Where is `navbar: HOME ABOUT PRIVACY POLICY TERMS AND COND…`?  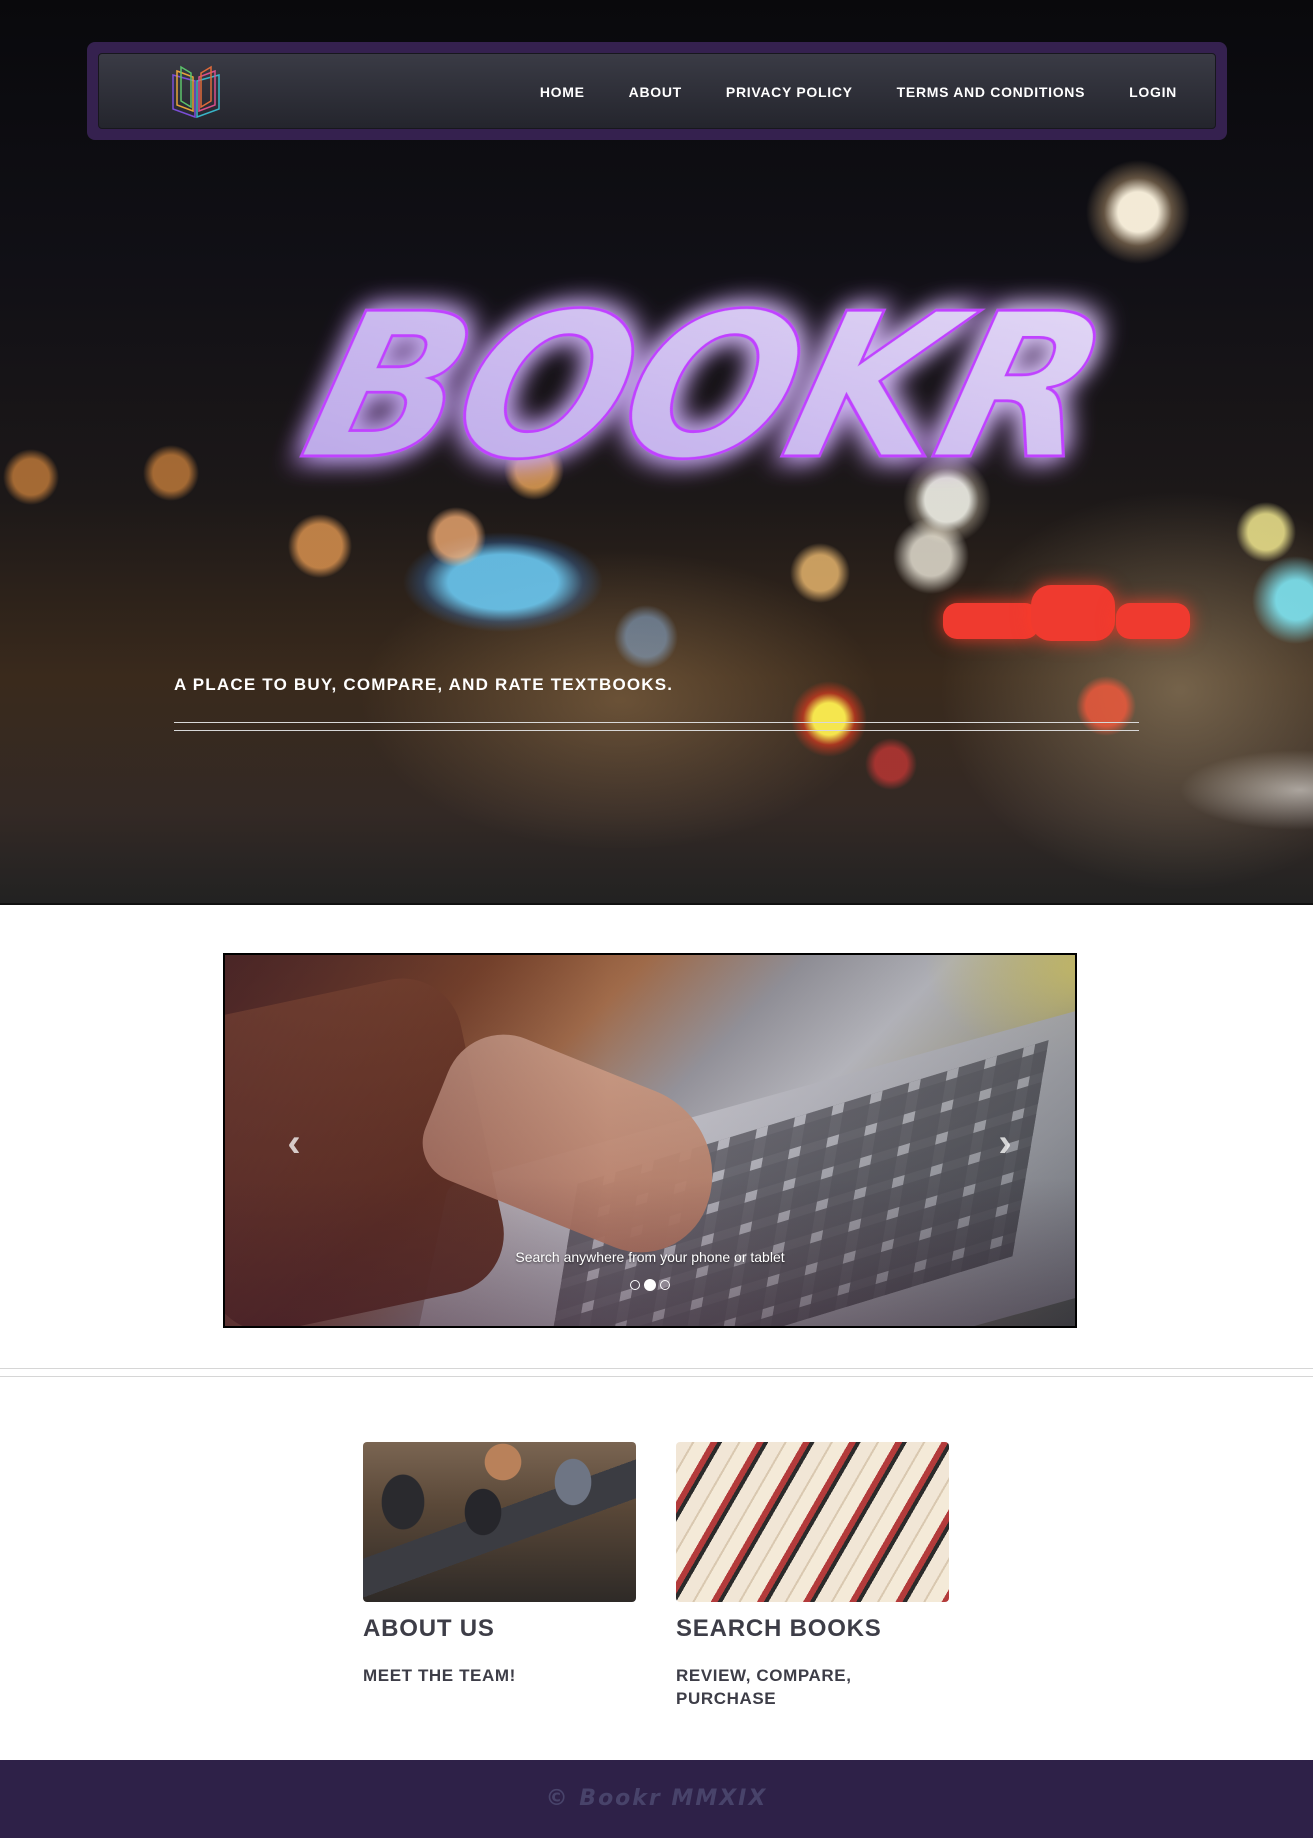
navbar: HOME ABOUT PRIVACY POLICY TERMS AND COND… is located at coordinates (657, 91).